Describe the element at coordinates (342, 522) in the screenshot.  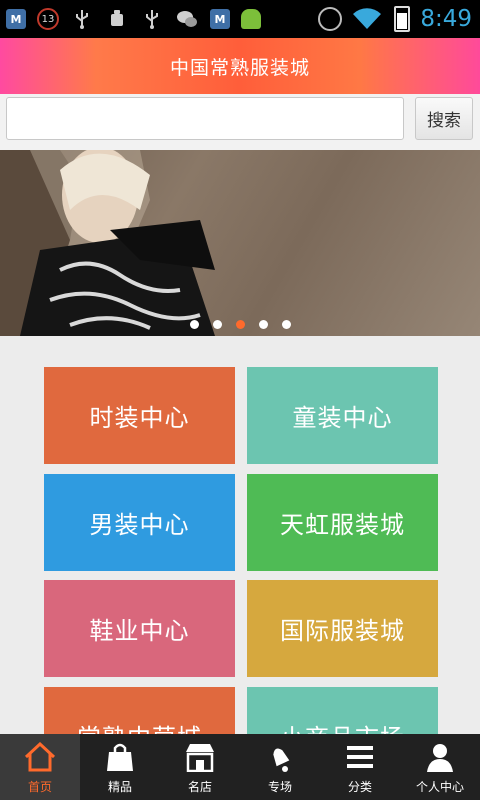
I see `category-tile-tianhong-mall: 天虹服装城` at that location.